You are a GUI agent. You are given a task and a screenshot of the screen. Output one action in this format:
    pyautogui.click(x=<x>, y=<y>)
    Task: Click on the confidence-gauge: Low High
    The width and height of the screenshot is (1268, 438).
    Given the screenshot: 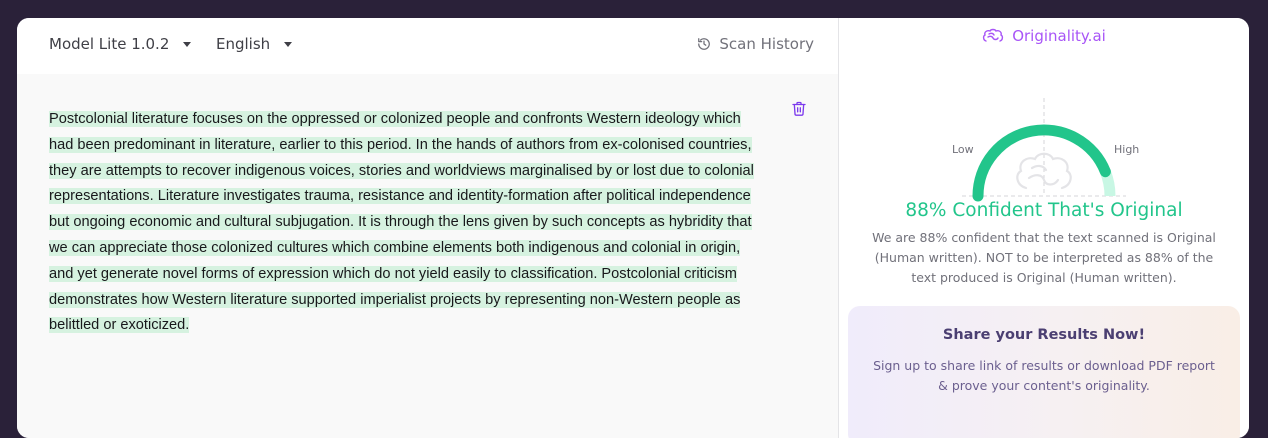 What is the action you would take?
    pyautogui.click(x=1044, y=148)
    